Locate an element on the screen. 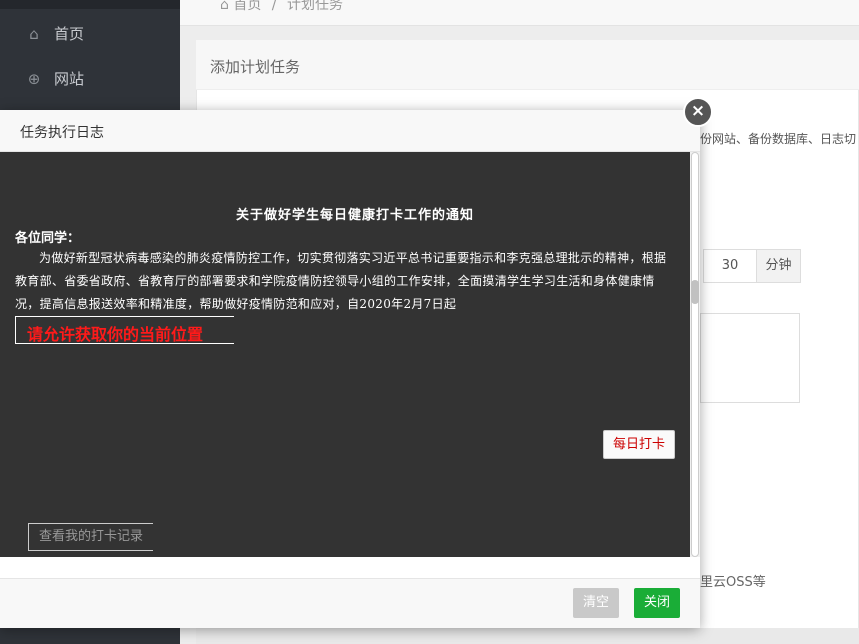  scrollbar is located at coordinates (695, 354).